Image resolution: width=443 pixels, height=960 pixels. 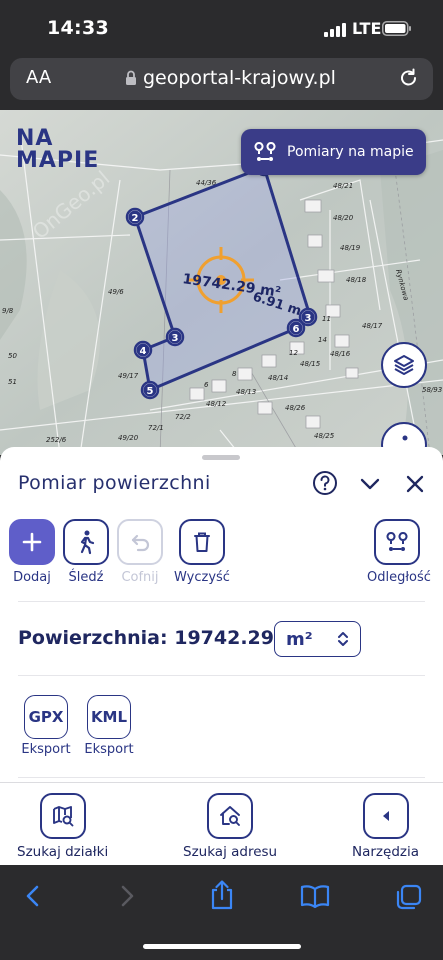 I want to click on parcel-label: 48/16, so click(x=340, y=354).